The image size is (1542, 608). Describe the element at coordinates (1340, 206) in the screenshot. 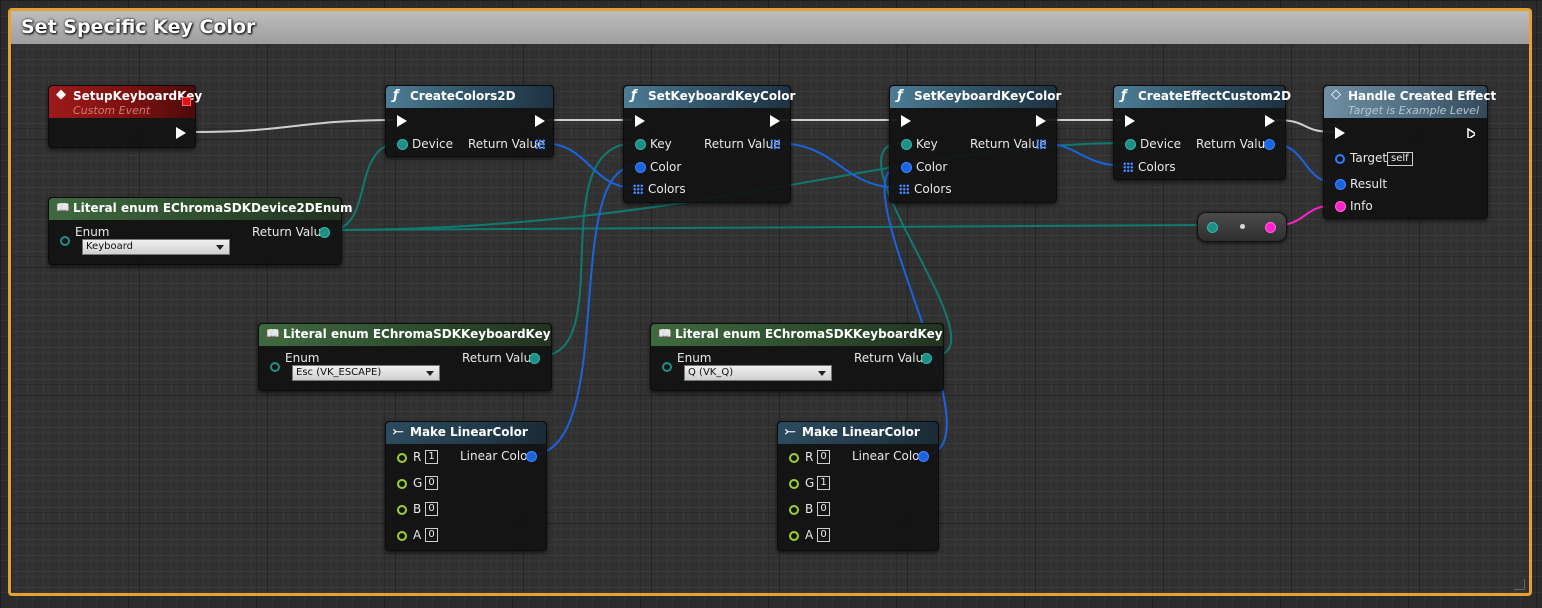

I see `info-pin` at that location.